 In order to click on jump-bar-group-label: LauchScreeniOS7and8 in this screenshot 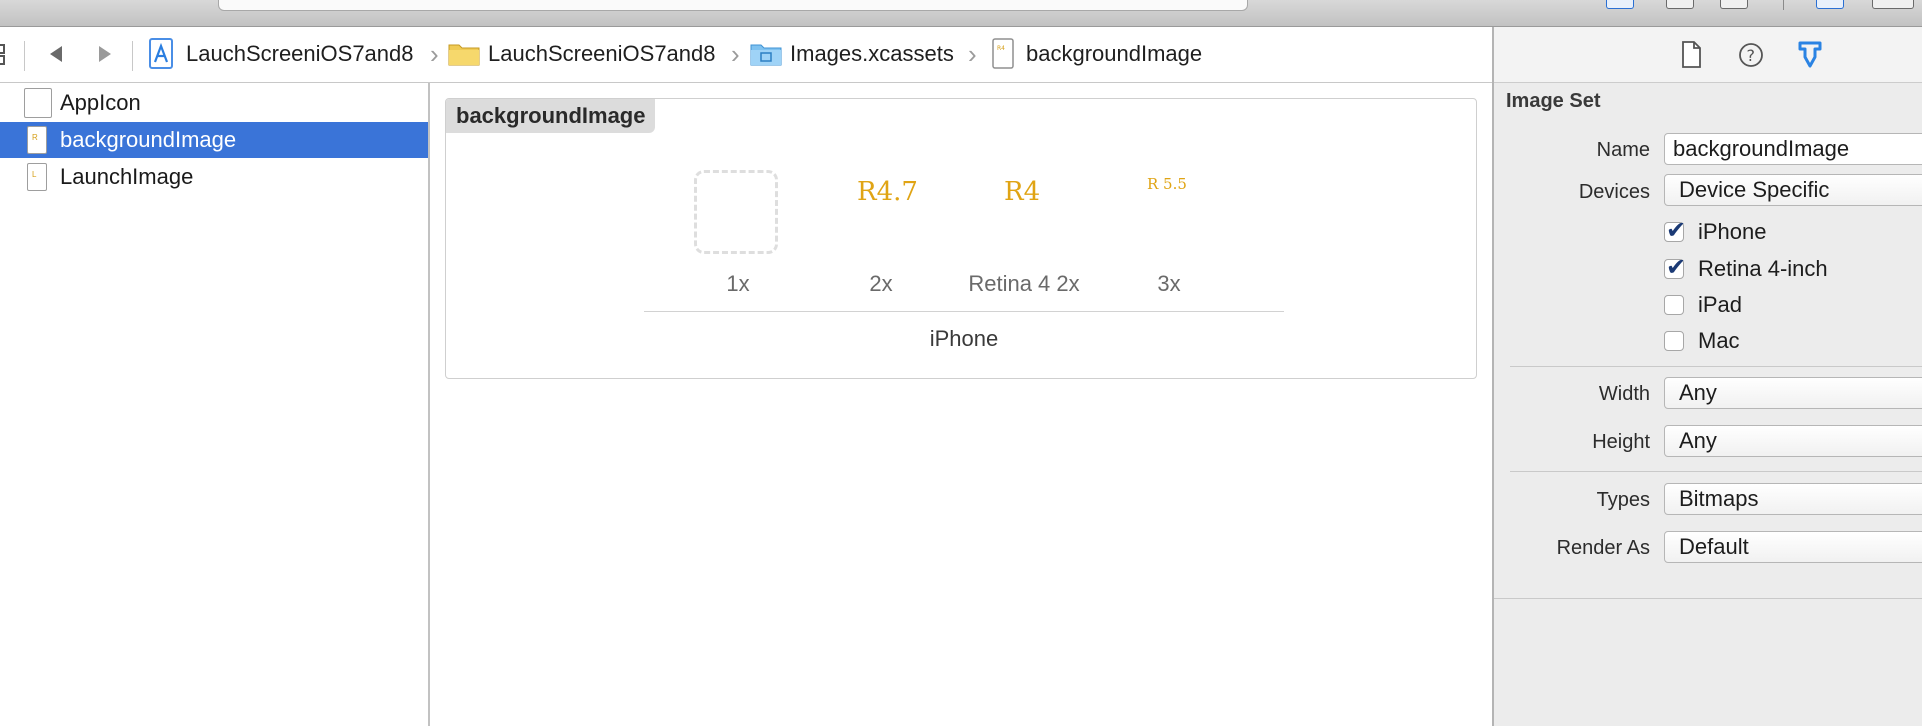, I will do `click(602, 53)`.